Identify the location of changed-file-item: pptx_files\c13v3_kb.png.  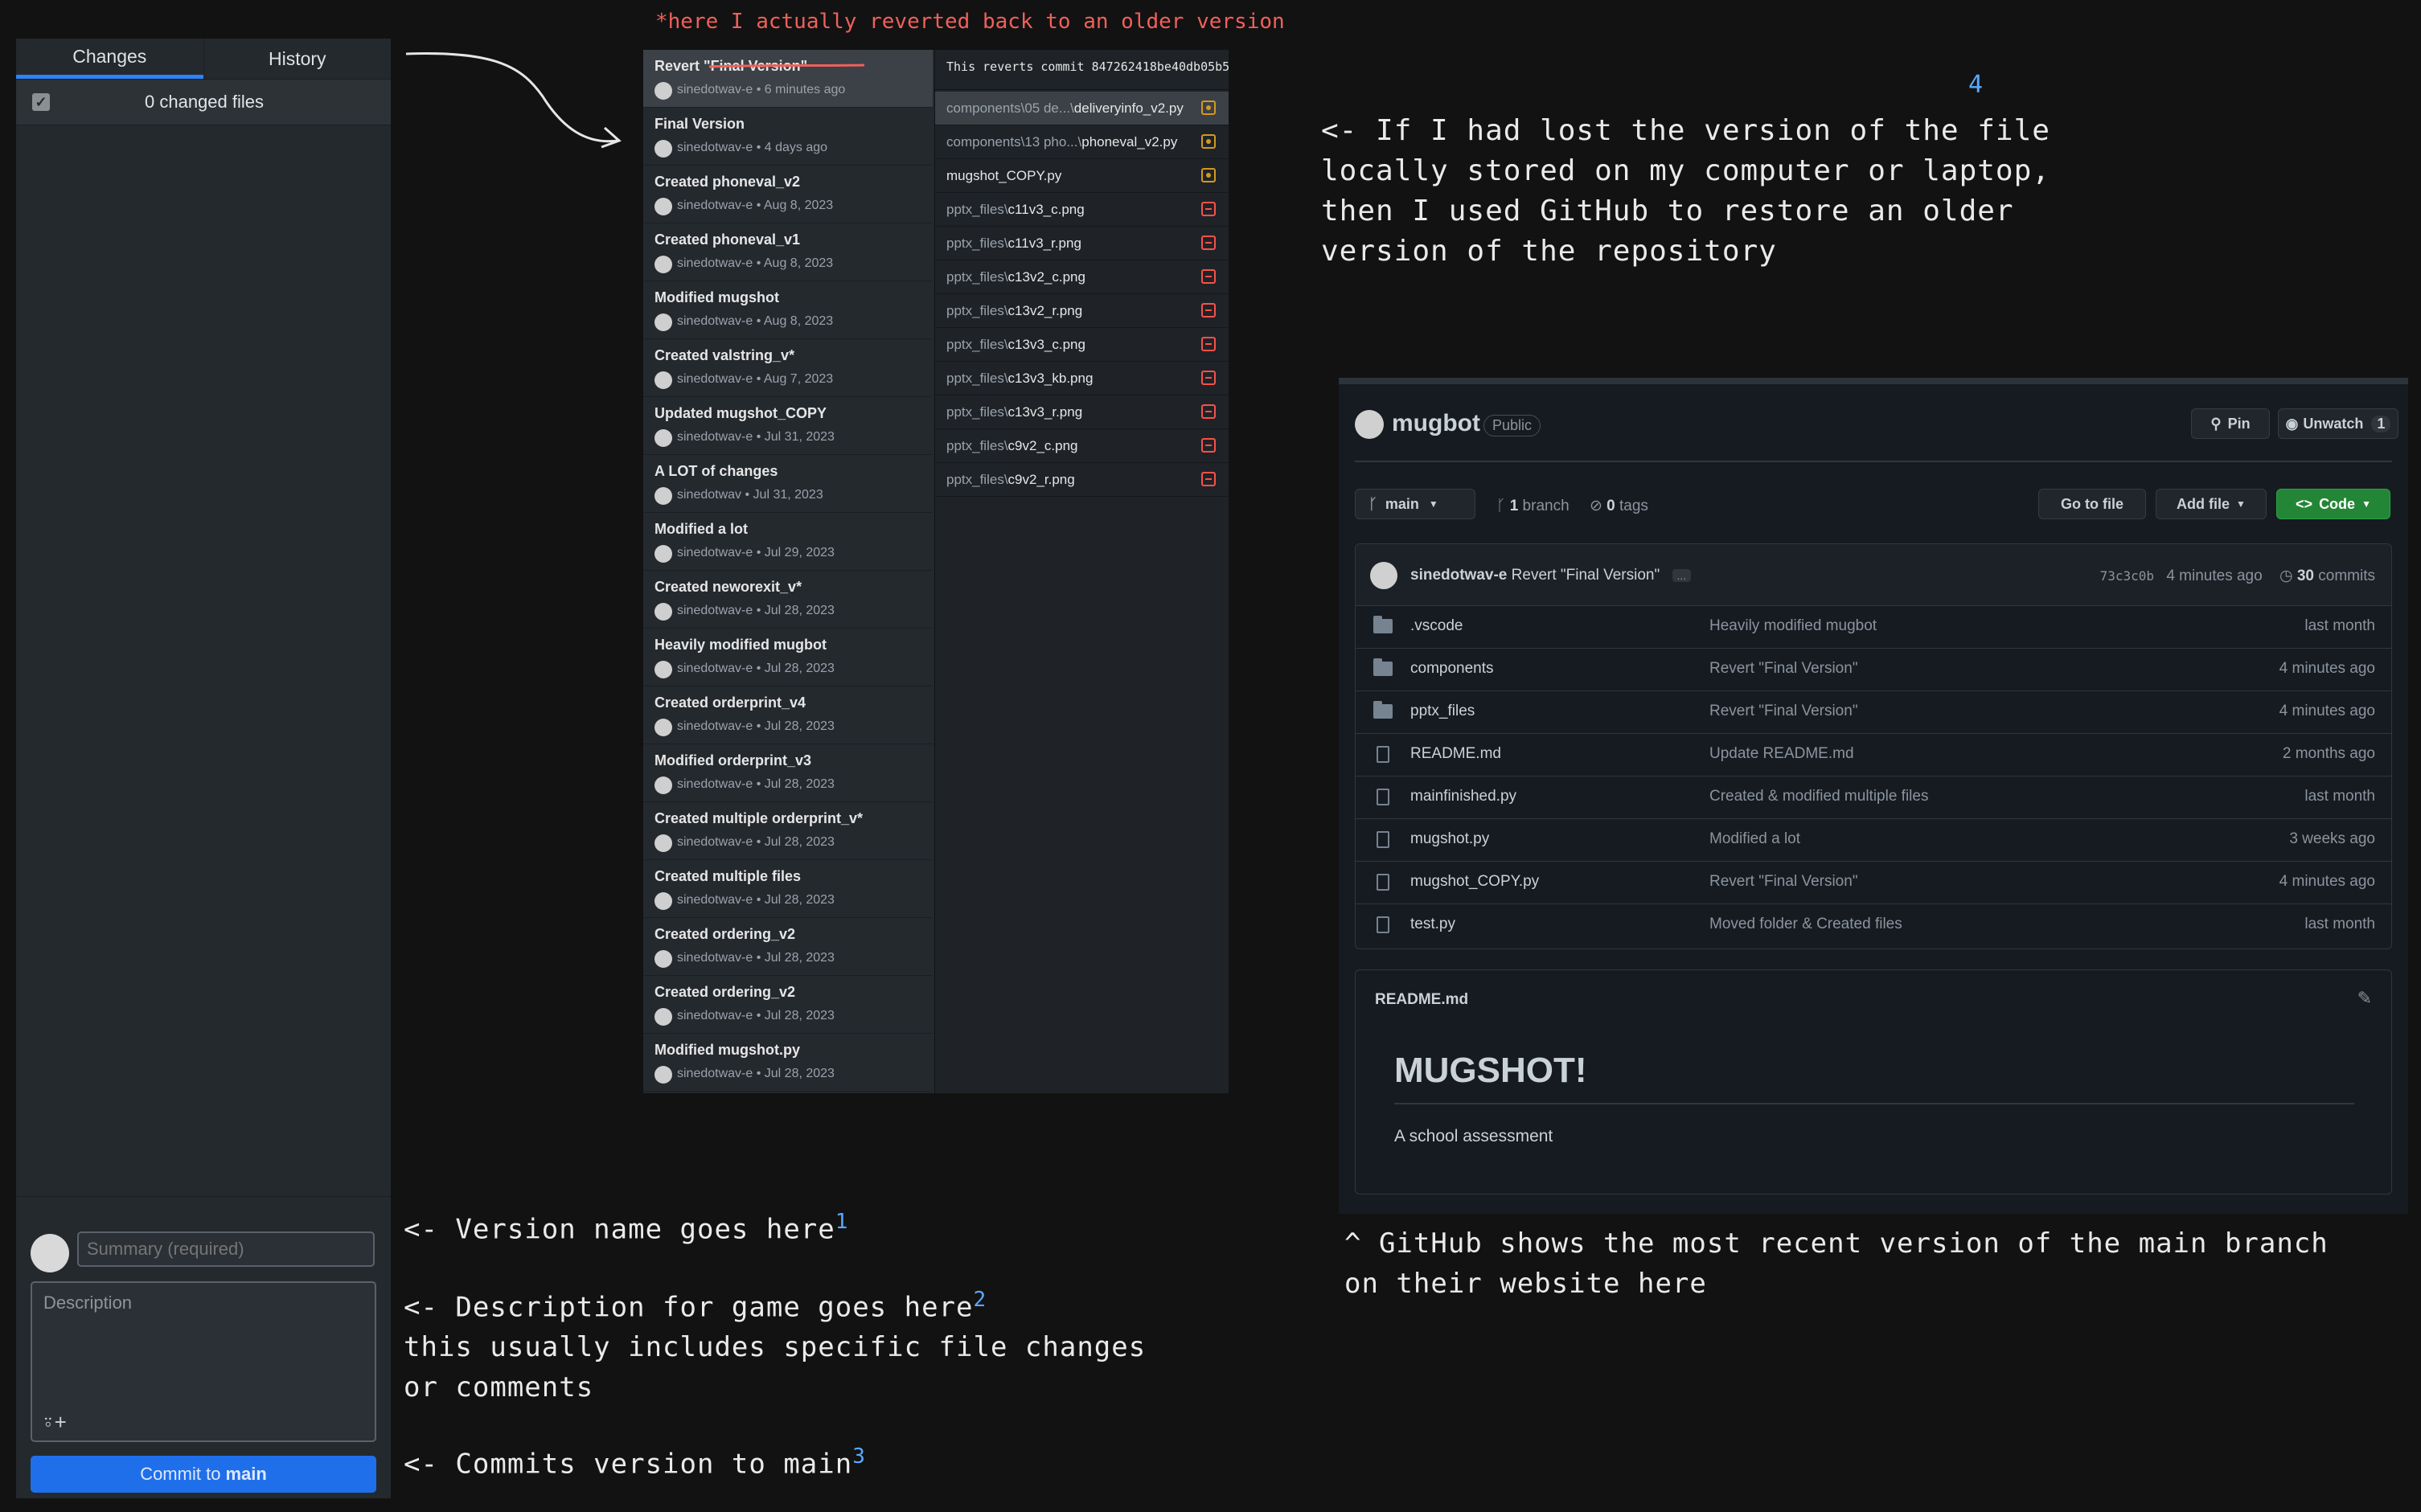
(1082, 378).